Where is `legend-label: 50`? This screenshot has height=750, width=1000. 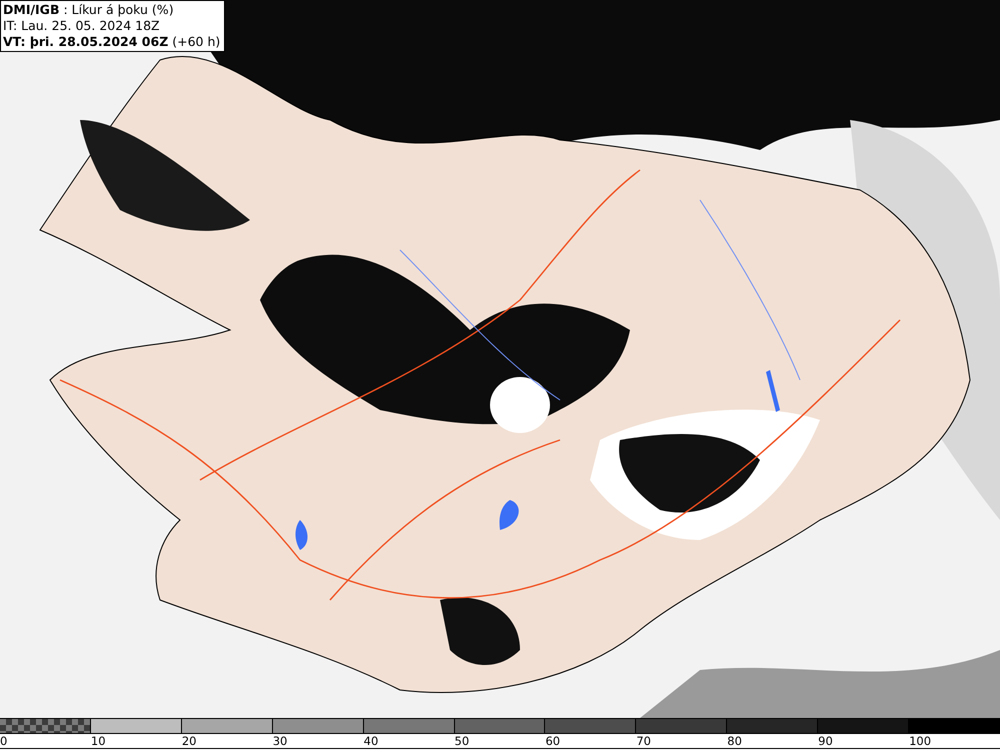 legend-label: 50 is located at coordinates (462, 741).